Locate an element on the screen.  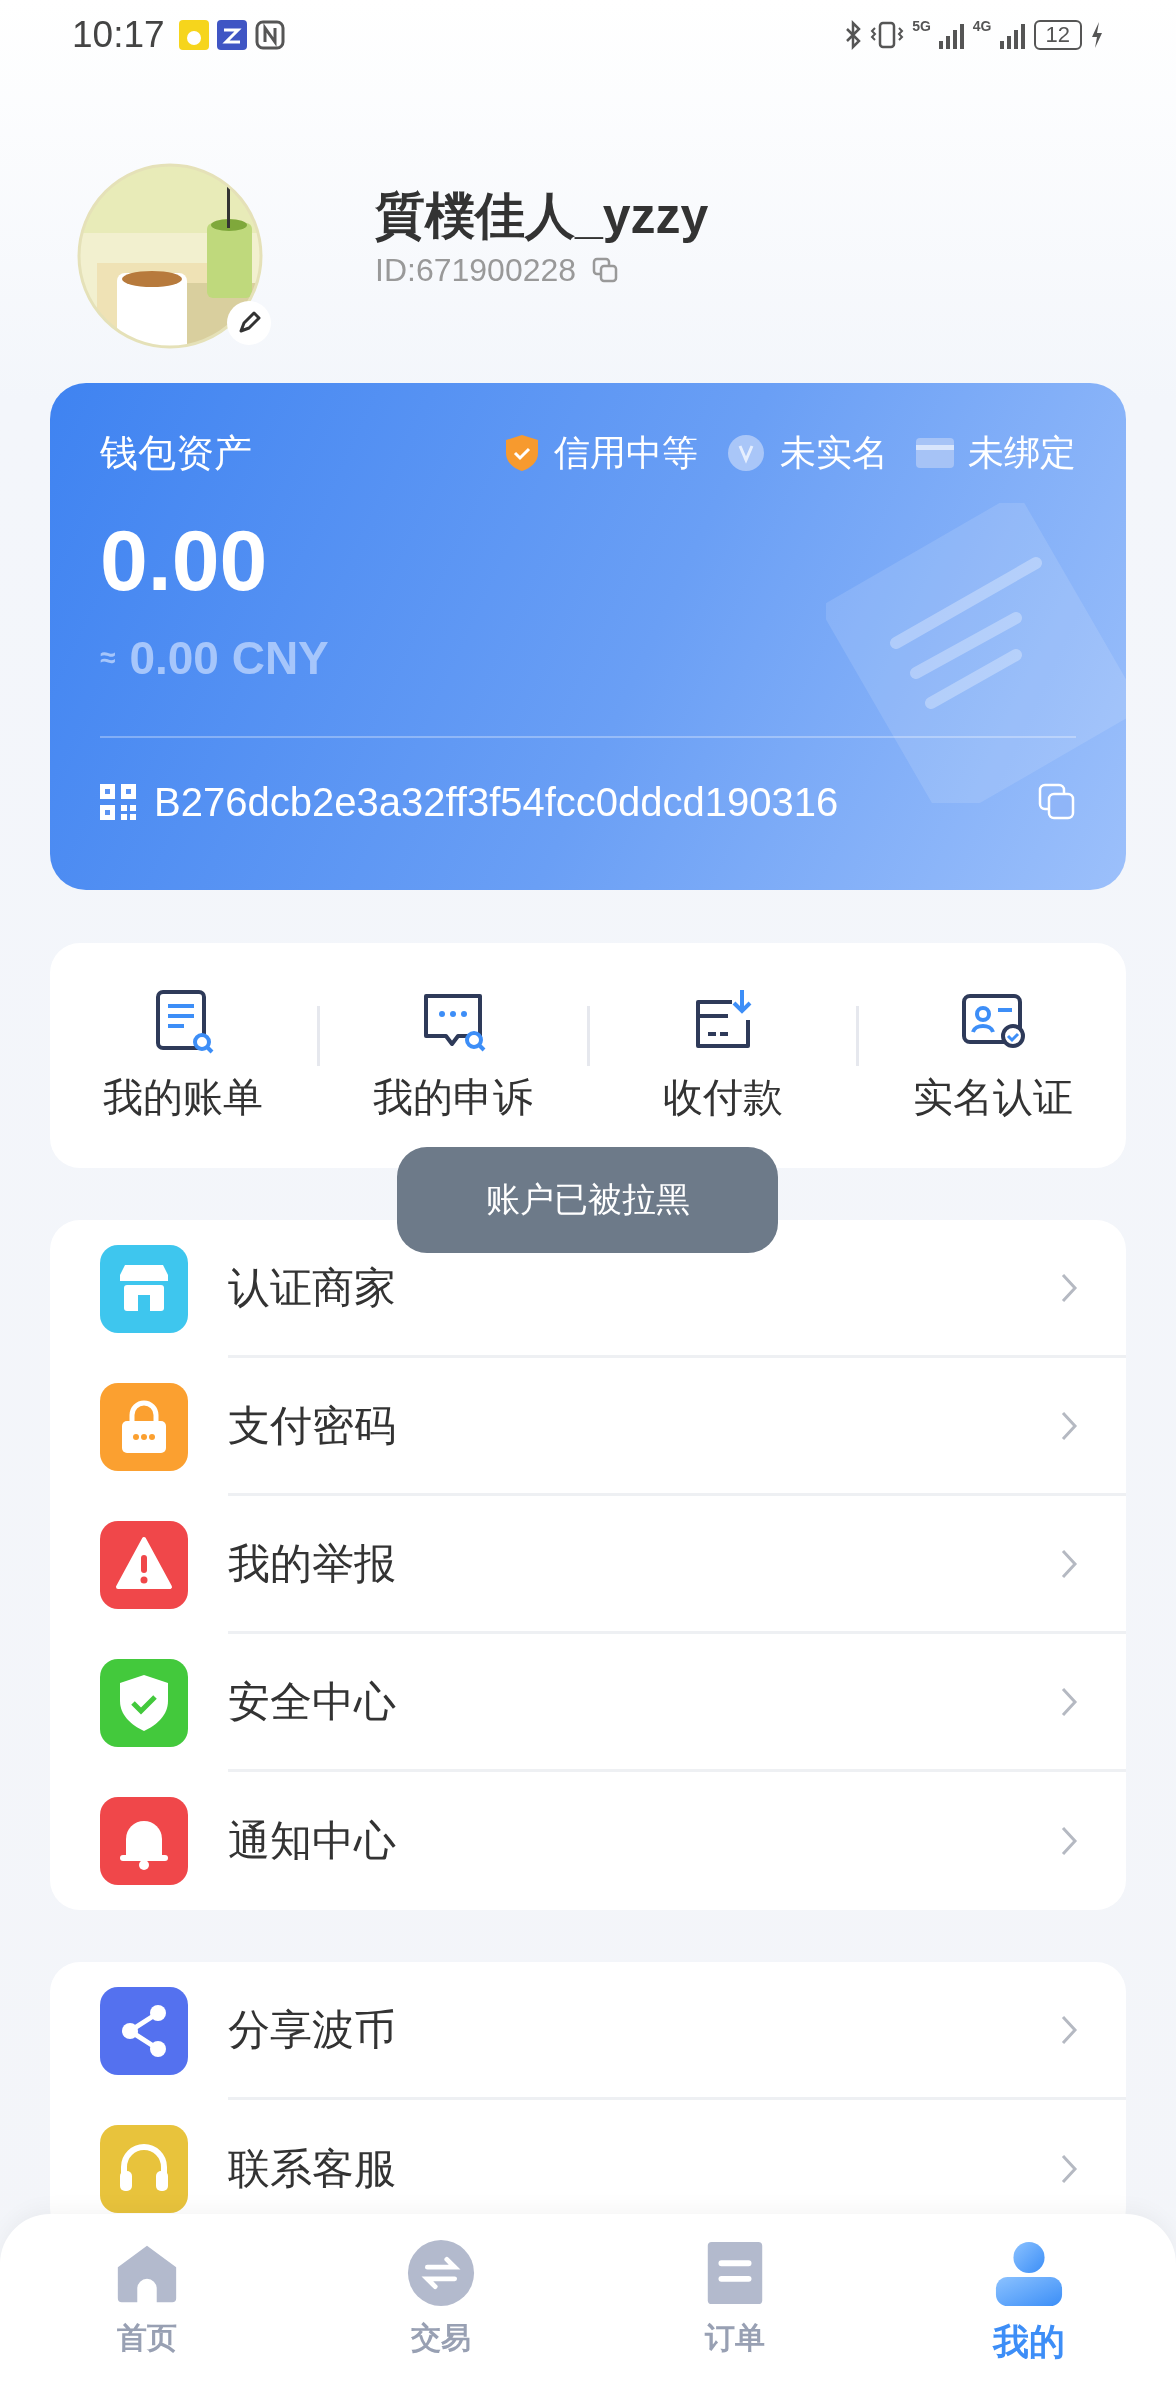
user-id: ID:671900228 is located at coordinates (476, 270).